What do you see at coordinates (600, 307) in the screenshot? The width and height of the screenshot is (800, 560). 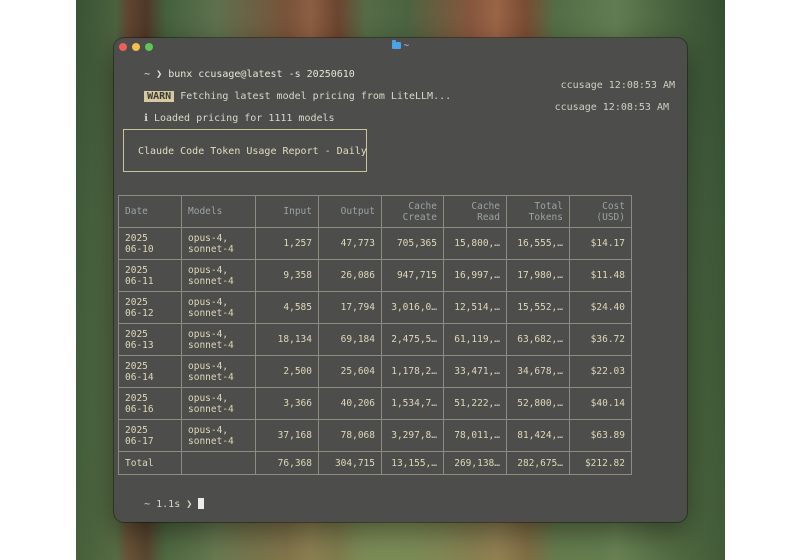 I see `cell-cost: $24.40` at bounding box center [600, 307].